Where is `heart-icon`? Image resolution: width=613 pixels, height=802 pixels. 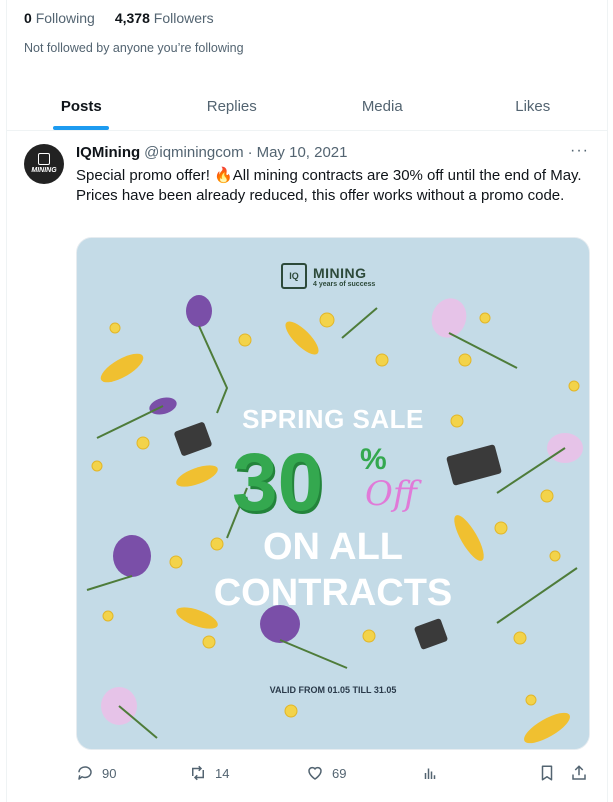
heart-icon is located at coordinates (315, 773).